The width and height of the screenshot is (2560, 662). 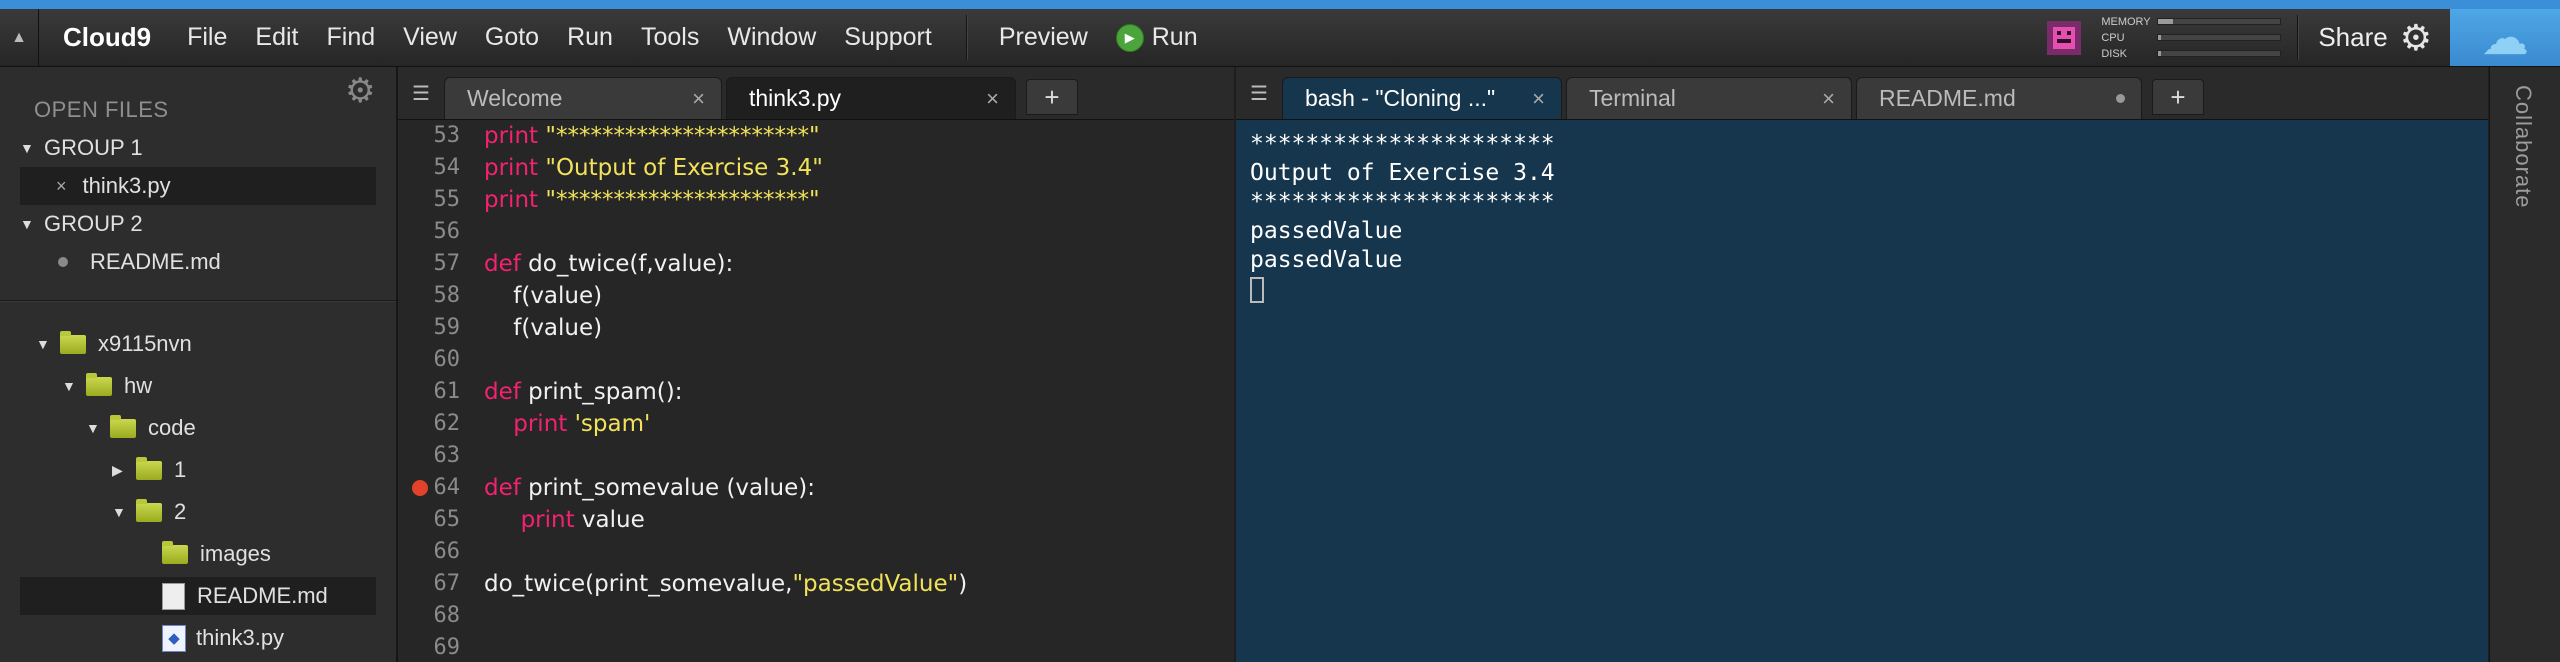 What do you see at coordinates (429, 584) in the screenshot?
I see `line-number: 67` at bounding box center [429, 584].